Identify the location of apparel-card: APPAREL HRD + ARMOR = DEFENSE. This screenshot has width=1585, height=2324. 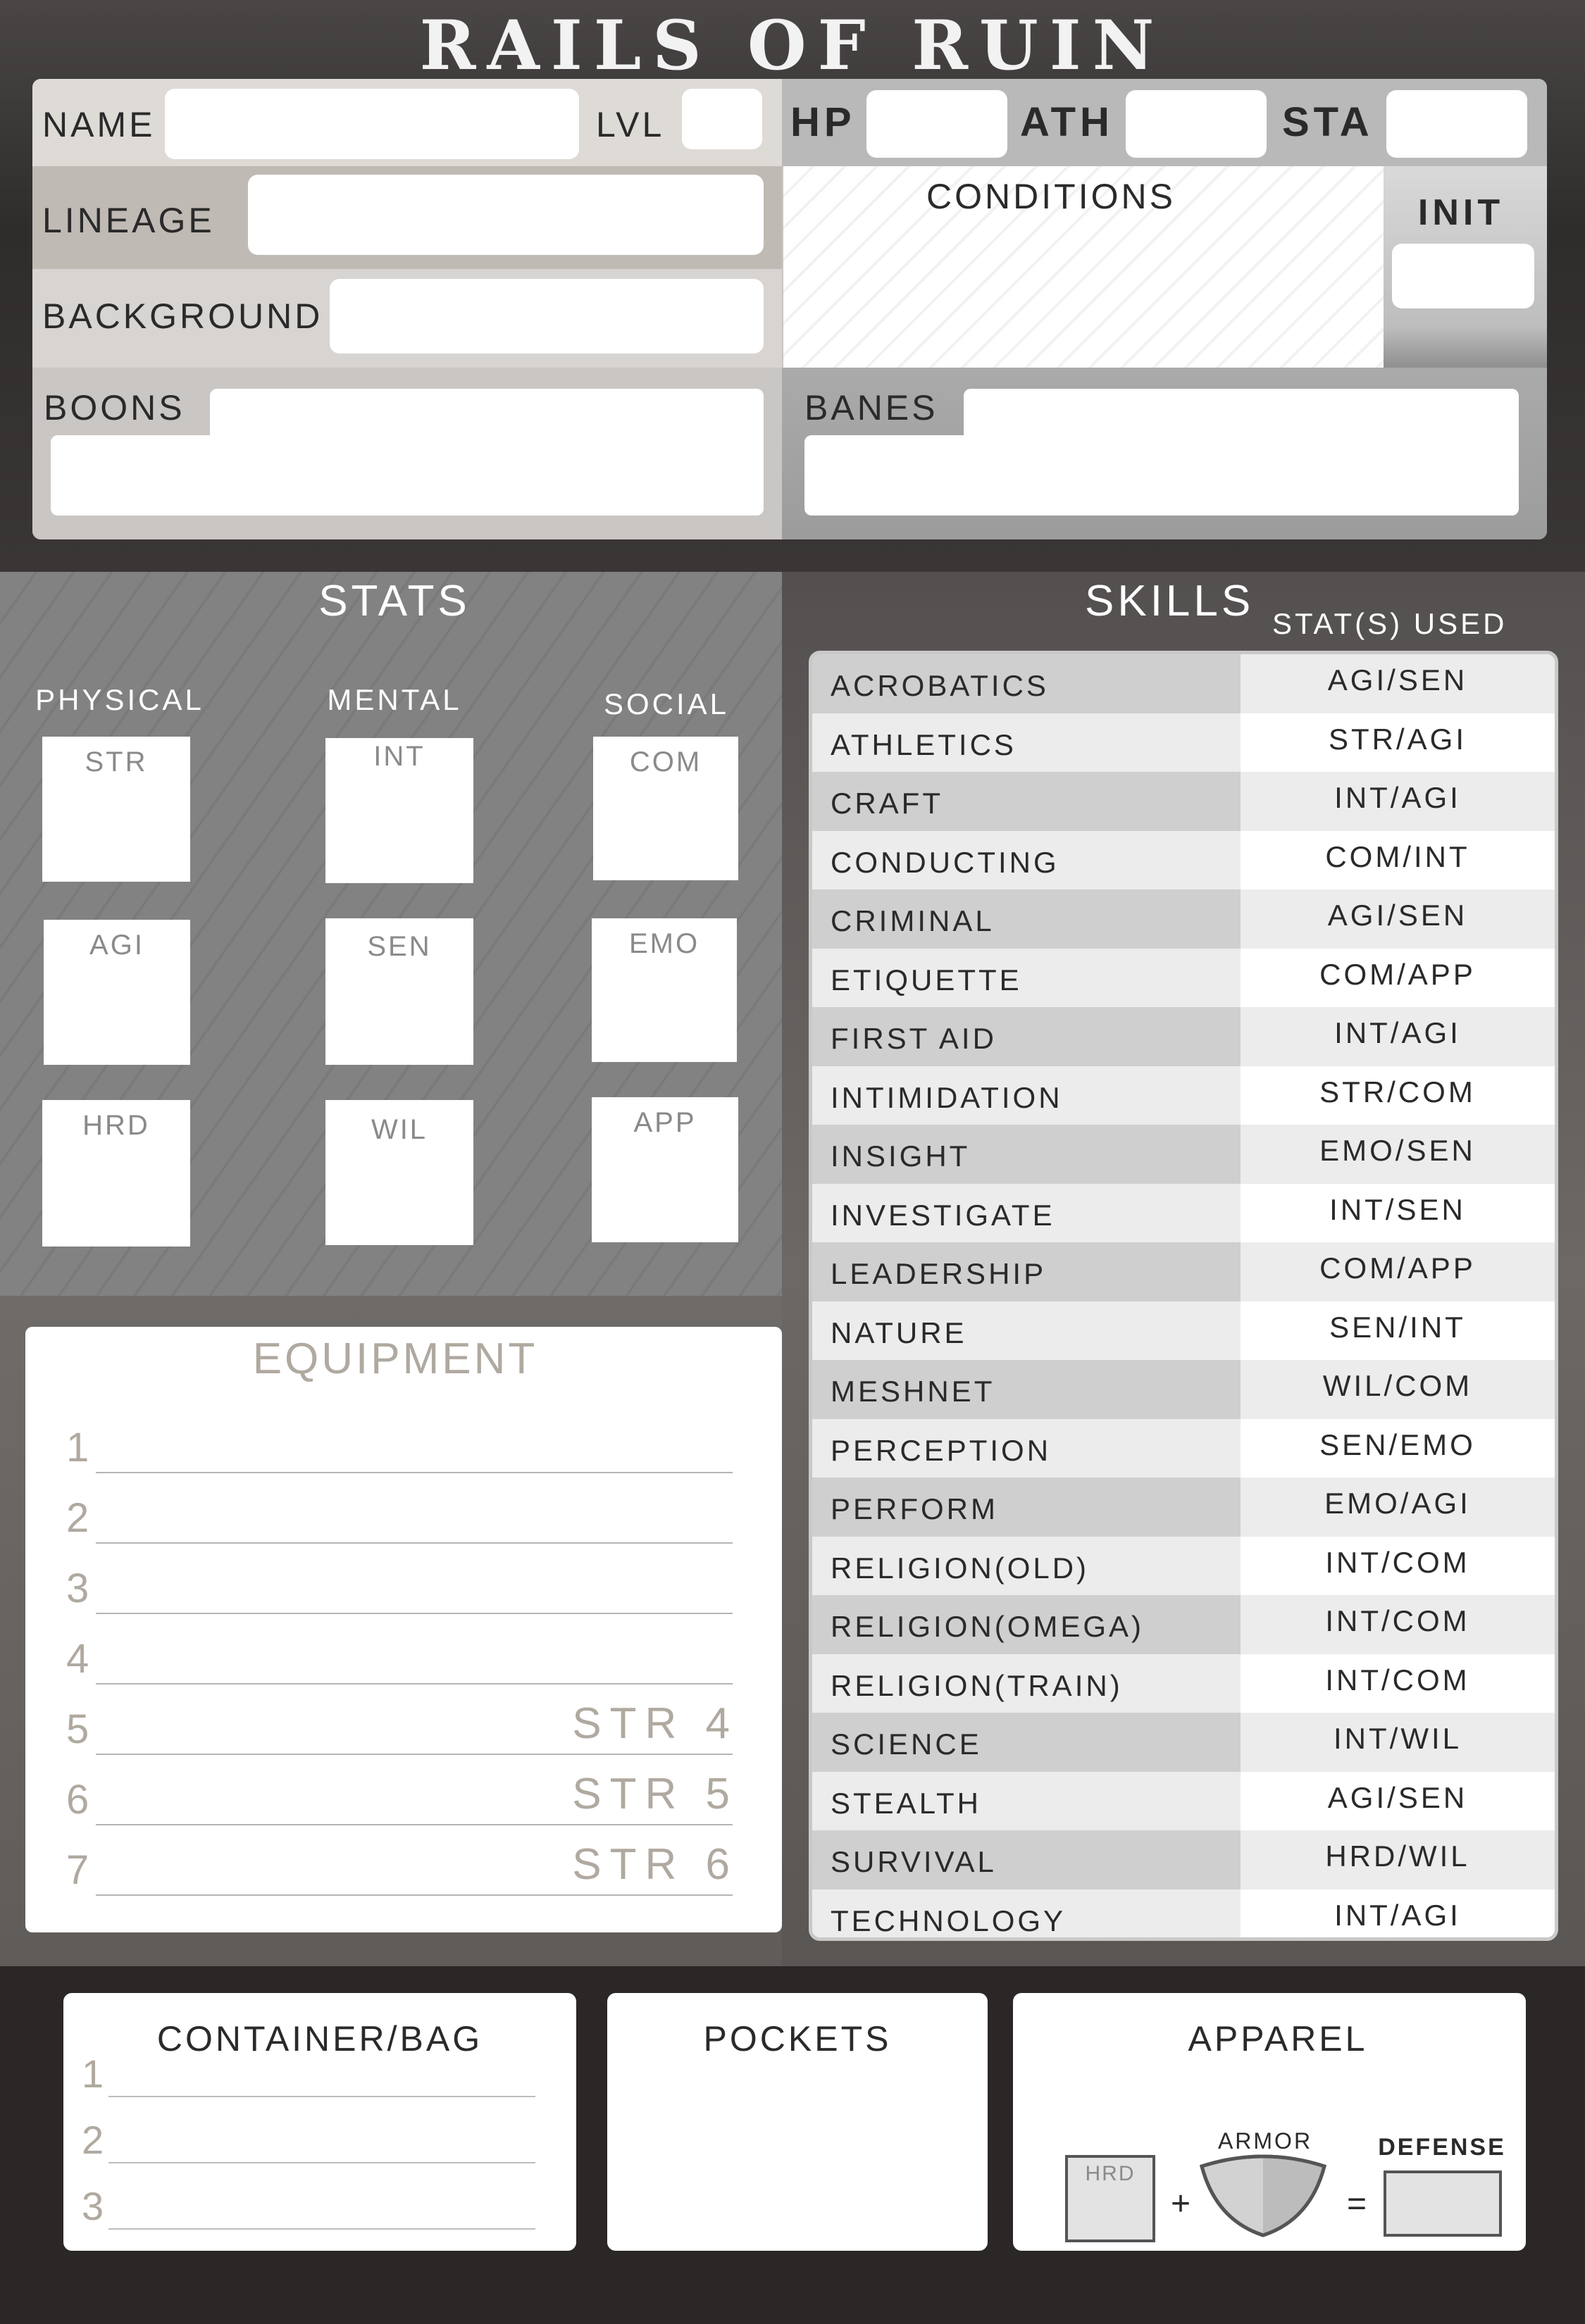
(1269, 2122).